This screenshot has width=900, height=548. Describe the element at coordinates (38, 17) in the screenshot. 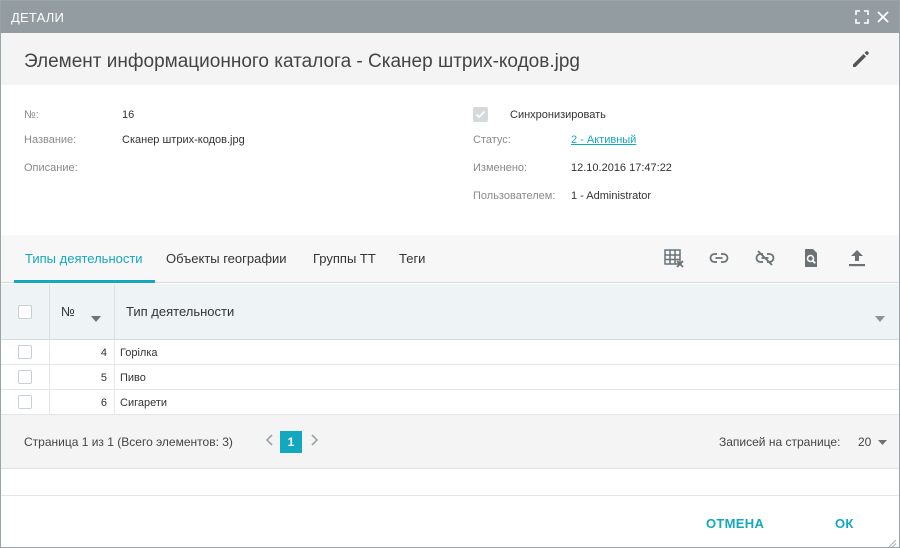

I see `dialog-title: ДЕТАЛИ` at that location.